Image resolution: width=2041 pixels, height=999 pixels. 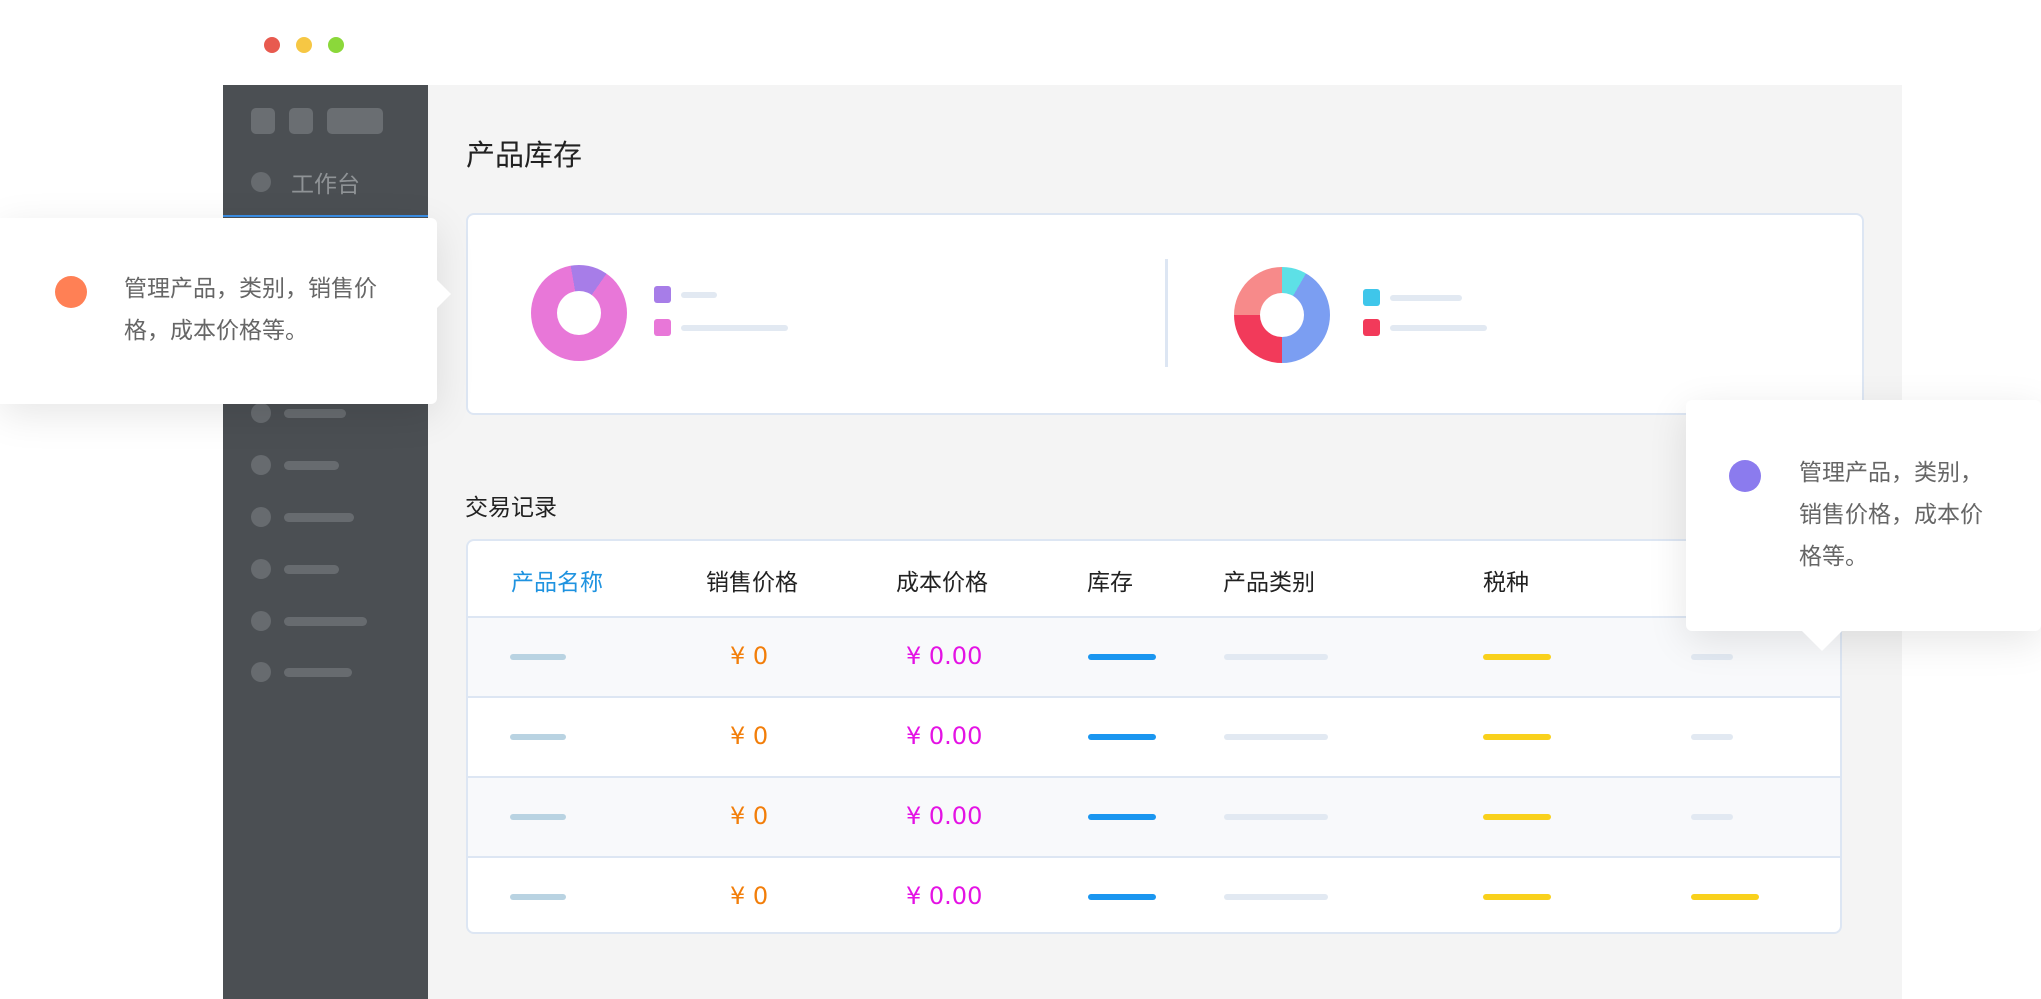 I want to click on window-controls, so click(x=304, y=45).